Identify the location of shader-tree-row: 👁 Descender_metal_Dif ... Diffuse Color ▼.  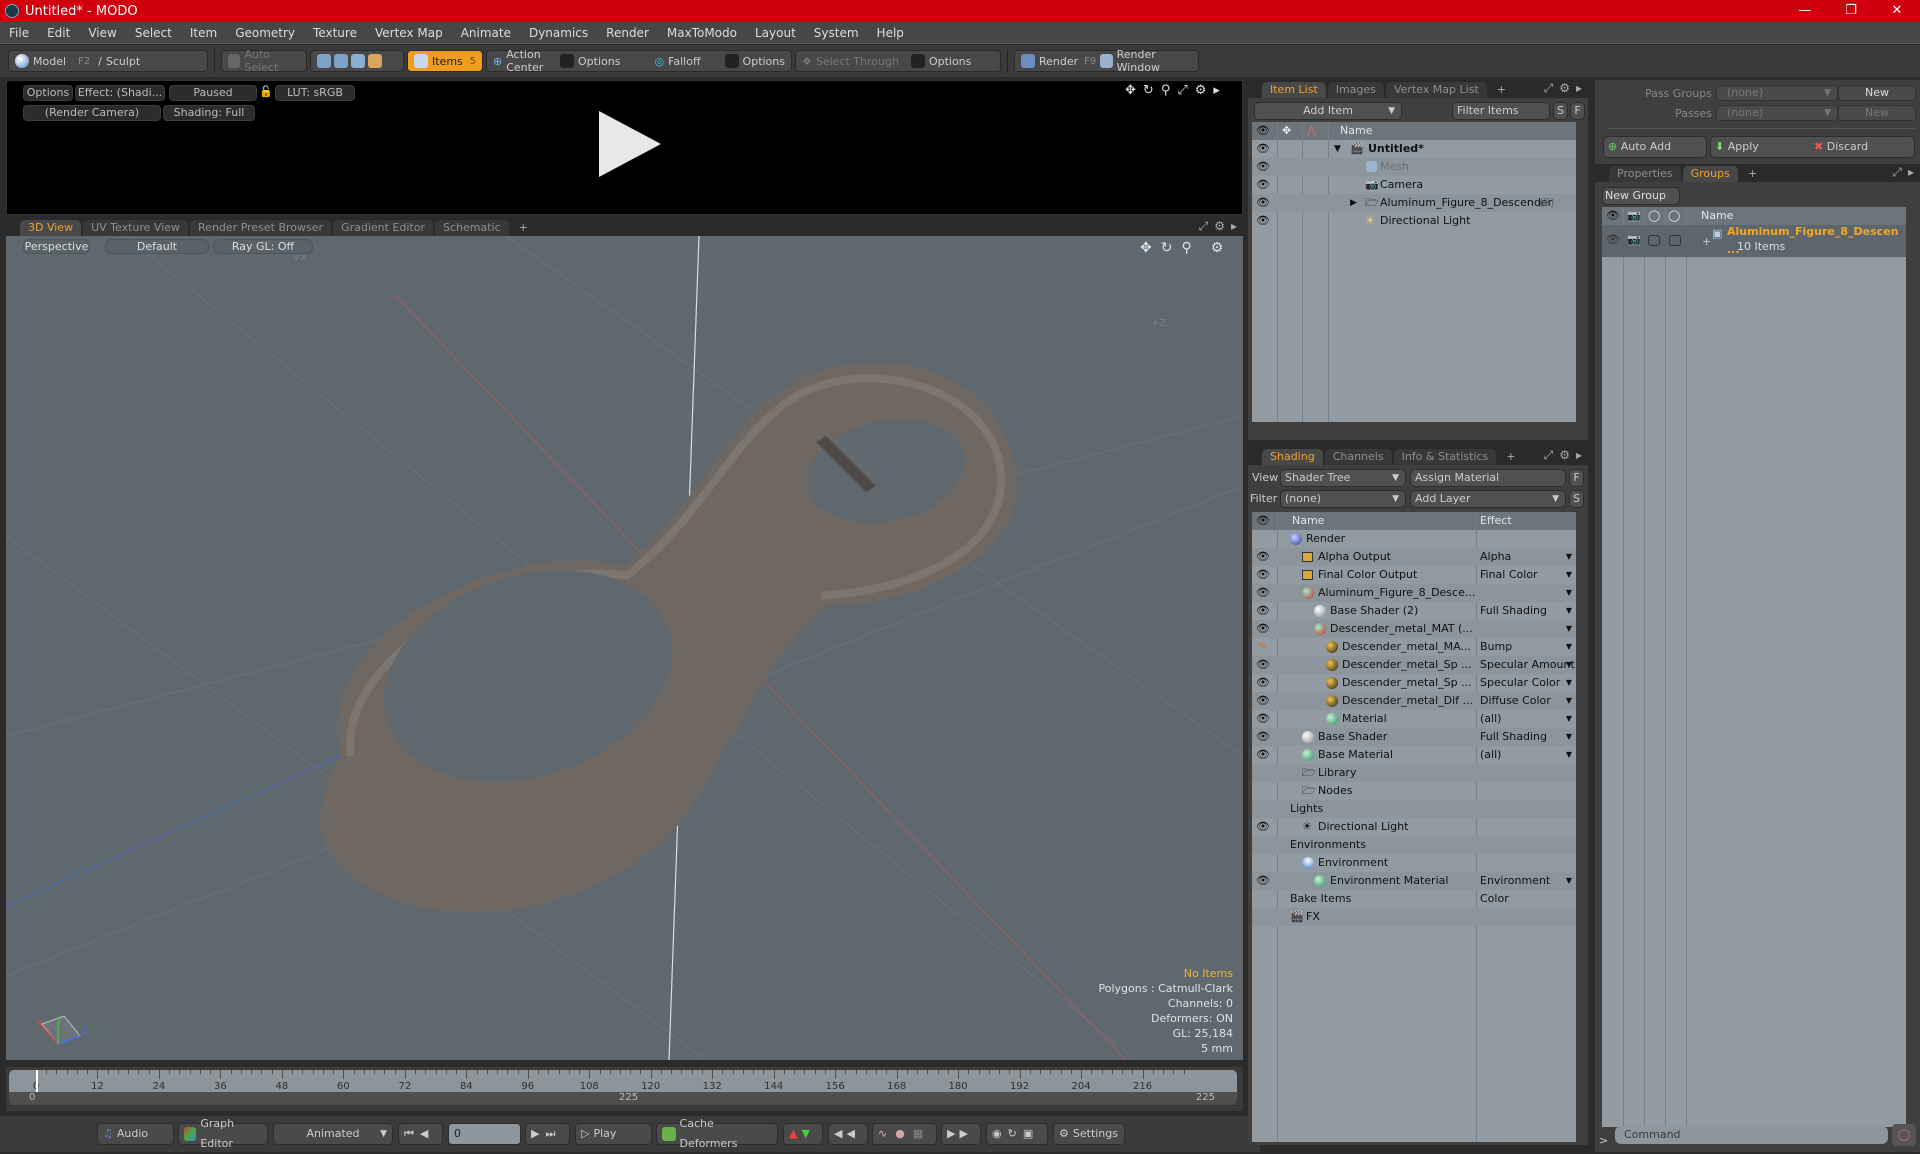
(1414, 701).